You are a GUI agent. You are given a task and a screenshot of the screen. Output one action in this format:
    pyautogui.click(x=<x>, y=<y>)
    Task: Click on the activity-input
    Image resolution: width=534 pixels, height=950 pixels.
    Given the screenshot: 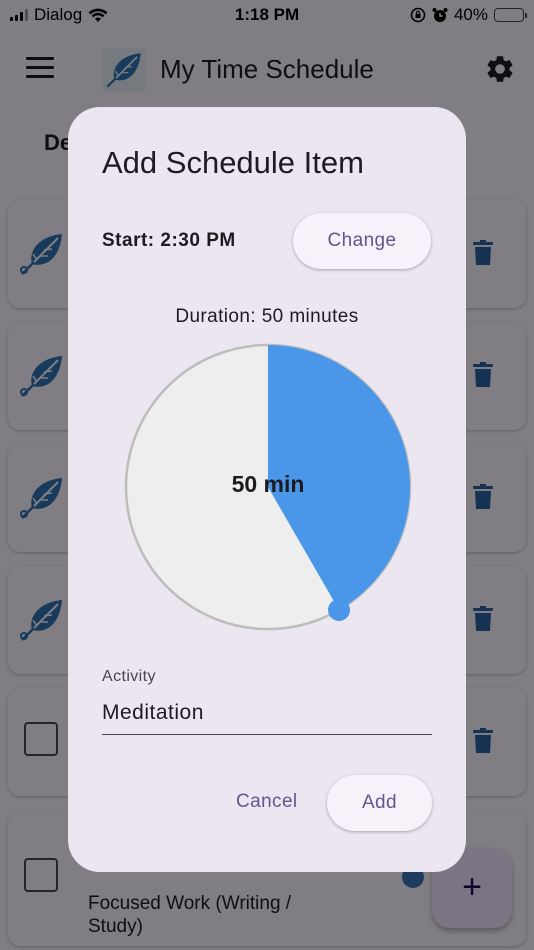 What is the action you would take?
    pyautogui.click(x=267, y=713)
    